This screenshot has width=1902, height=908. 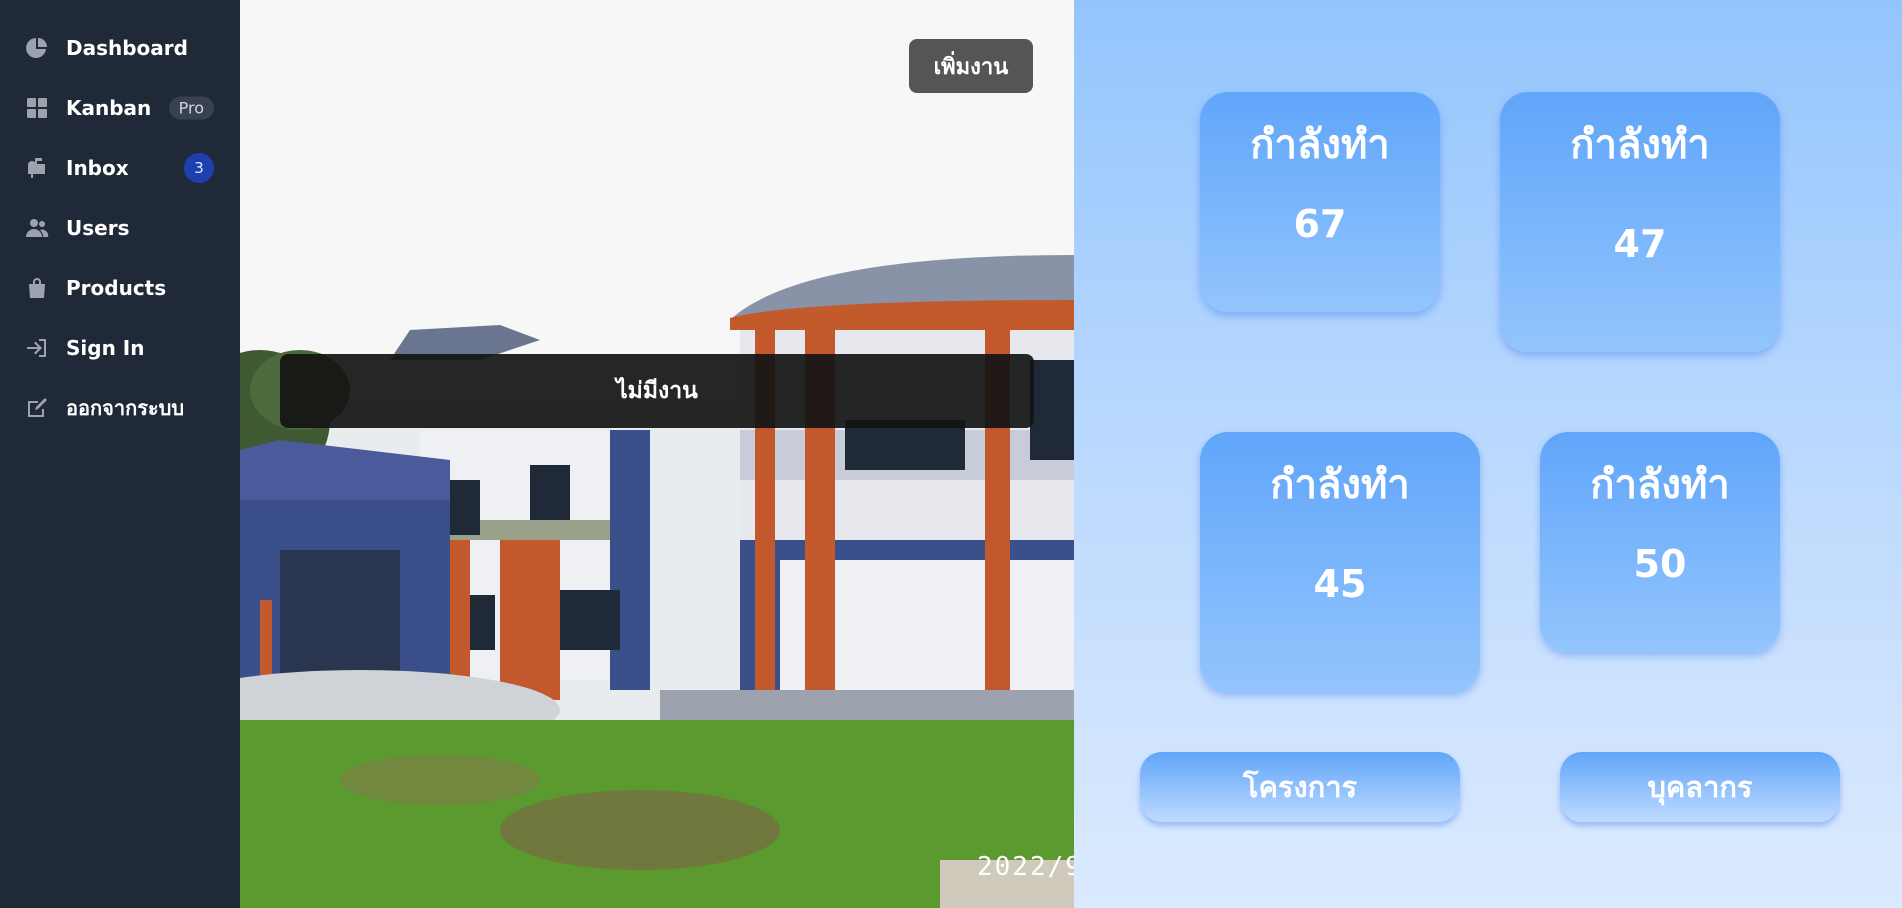 What do you see at coordinates (1660, 564) in the screenshot?
I see `stat-value: 50` at bounding box center [1660, 564].